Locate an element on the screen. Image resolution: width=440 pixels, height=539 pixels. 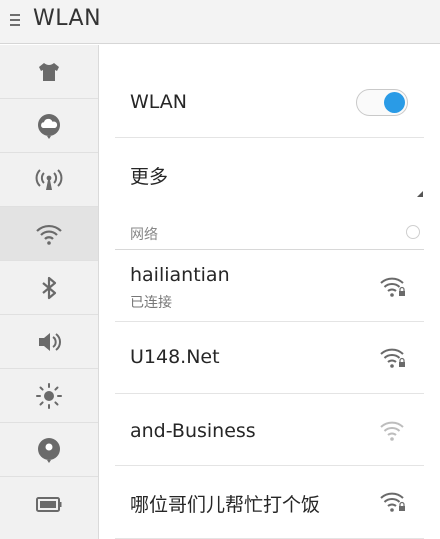
cloud-icon is located at coordinates (49, 126).